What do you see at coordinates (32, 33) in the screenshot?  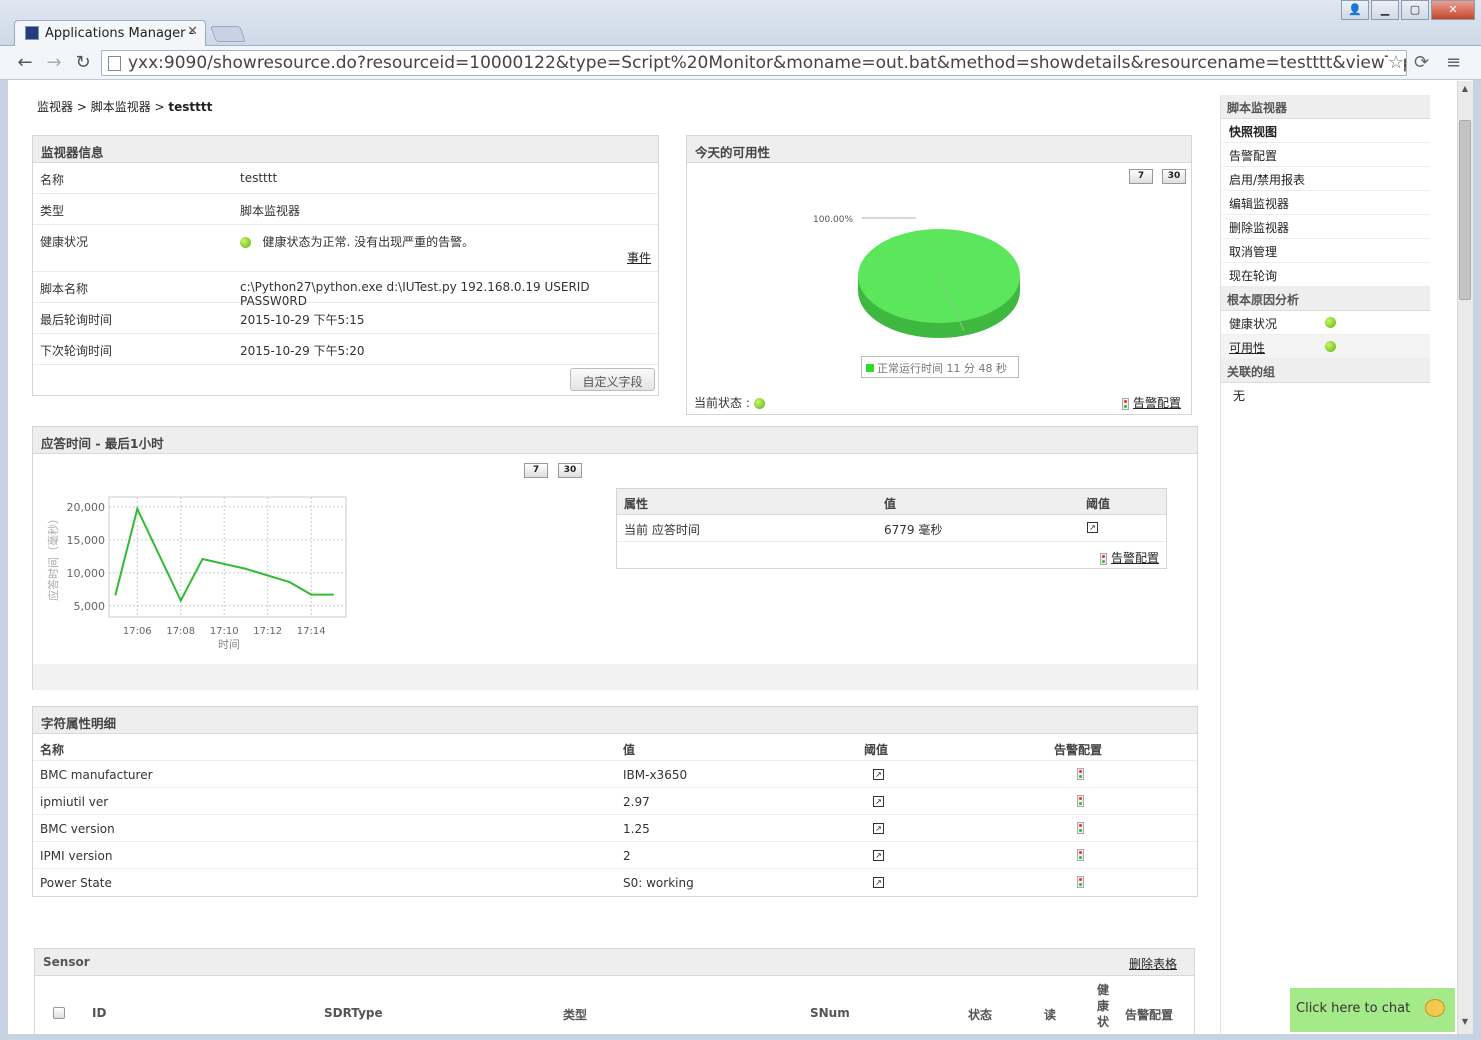 I see `app-favicon-icon` at bounding box center [32, 33].